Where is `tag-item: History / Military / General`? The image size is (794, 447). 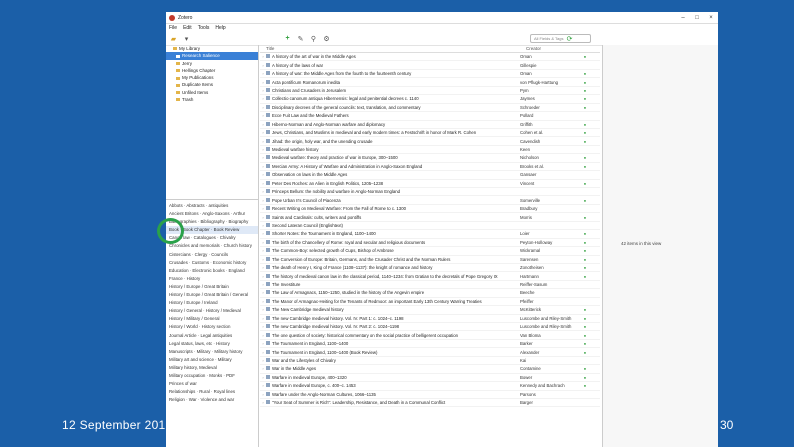 tag-item: History / Military / General is located at coordinates (212, 319).